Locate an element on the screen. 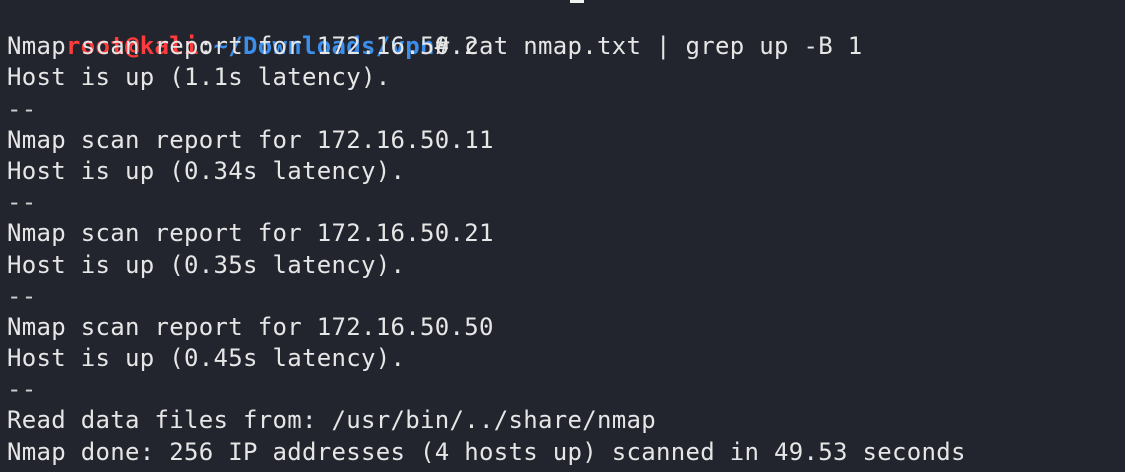 This screenshot has width=1125, height=472. scrolled-cursor-fragment is located at coordinates (577, 1).